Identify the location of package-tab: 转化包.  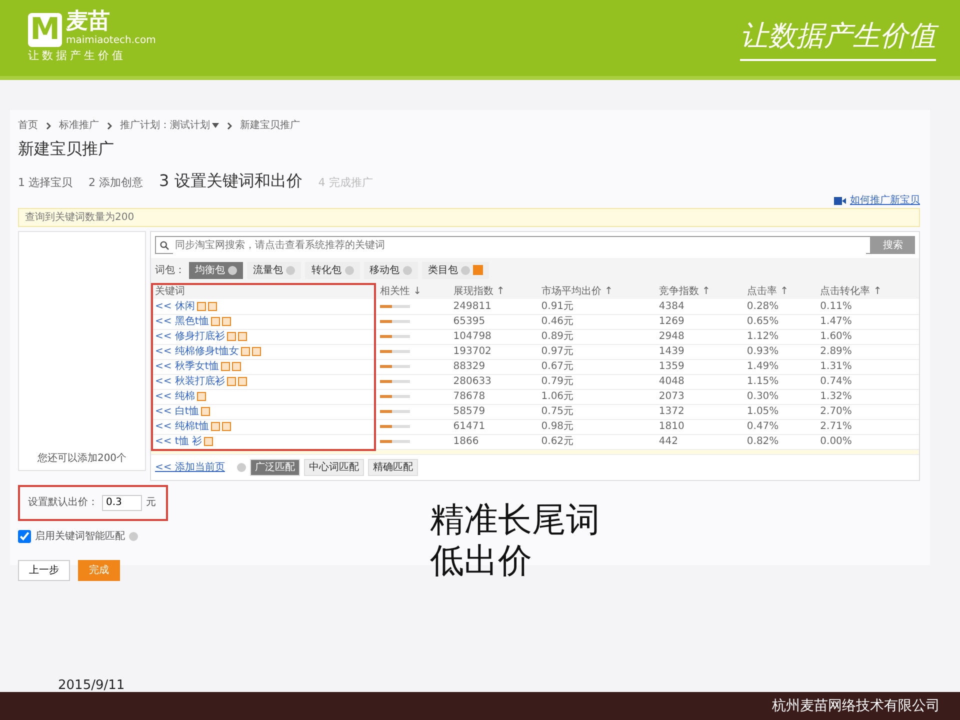
(332, 270).